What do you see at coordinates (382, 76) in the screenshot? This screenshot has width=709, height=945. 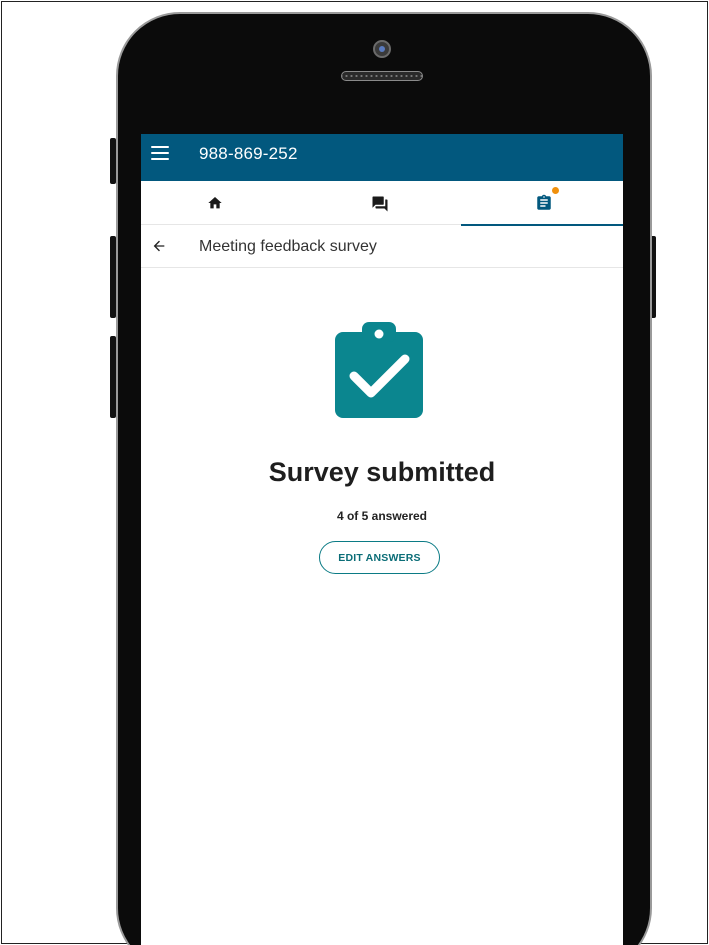 I see `earpiece-speaker` at bounding box center [382, 76].